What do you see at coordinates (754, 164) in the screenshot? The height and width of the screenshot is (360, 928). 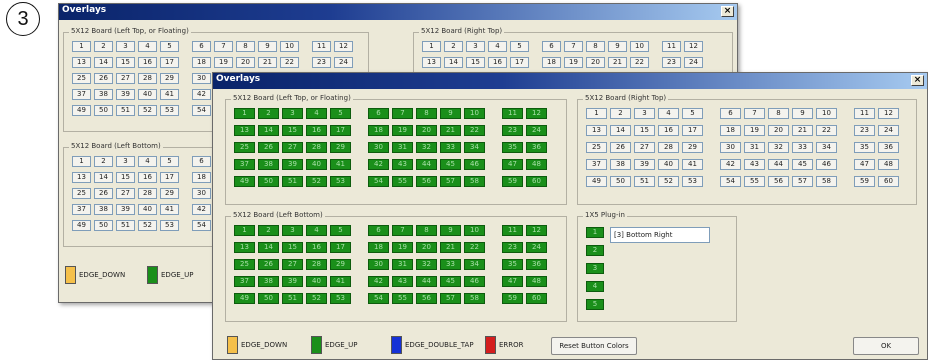 I see `board-button-43: 43` at bounding box center [754, 164].